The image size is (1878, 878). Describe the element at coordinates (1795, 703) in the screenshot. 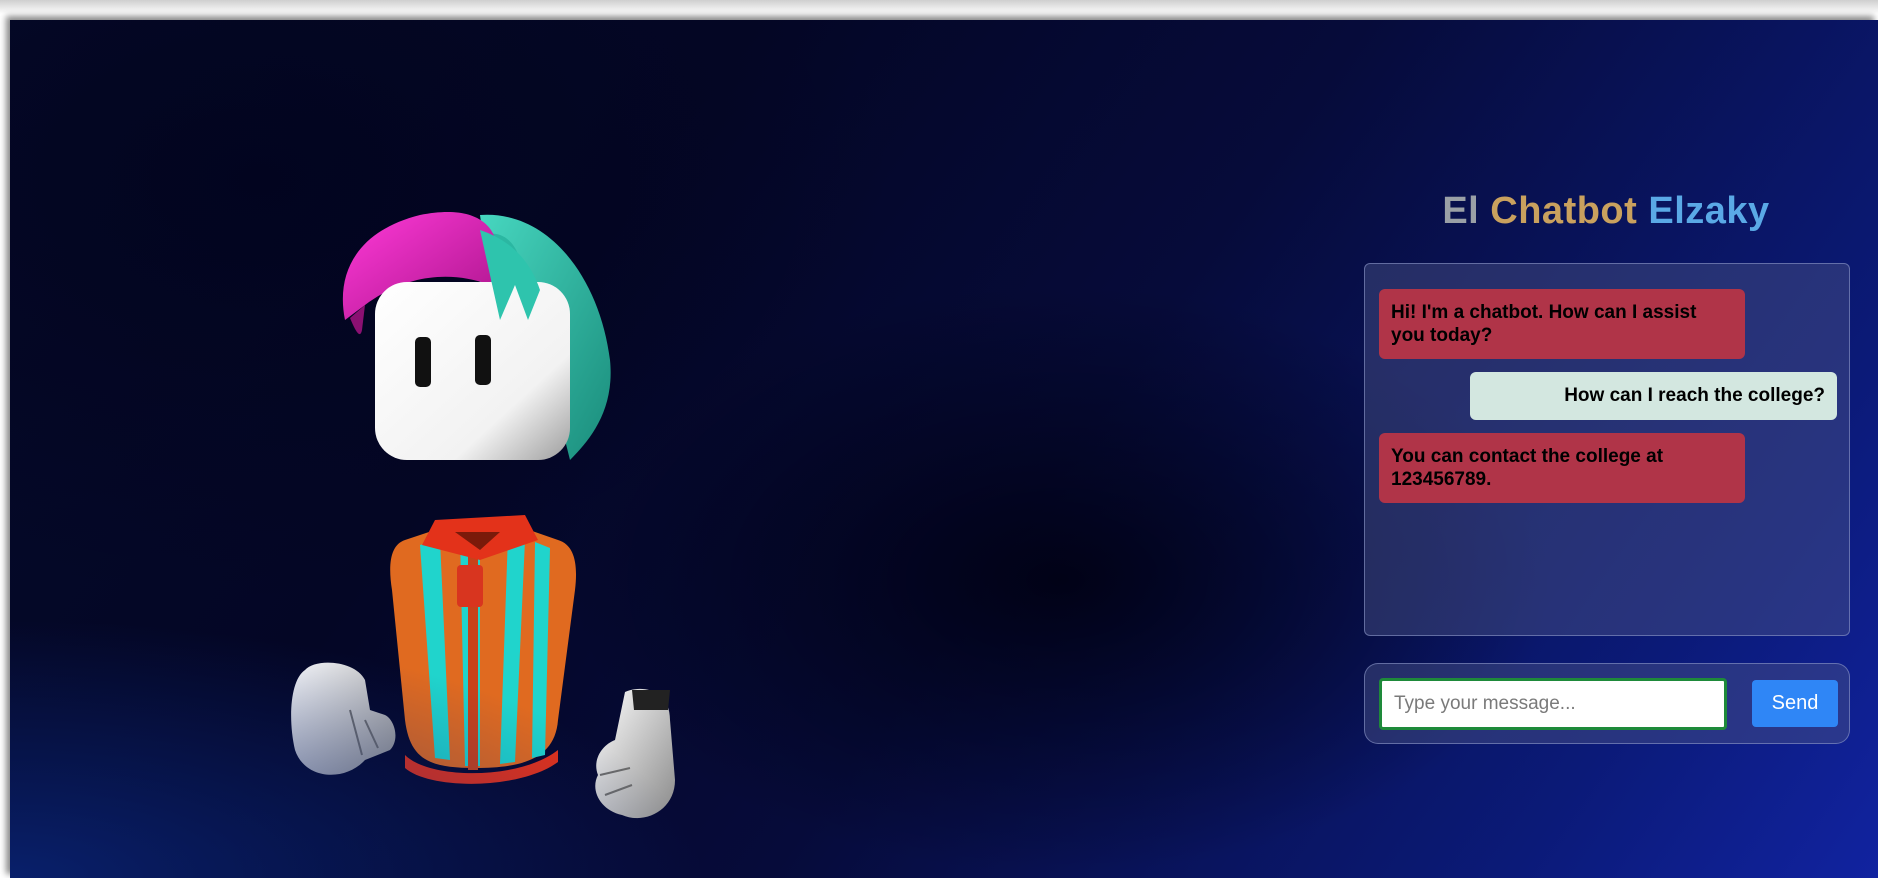

I see `send-button: Send` at that location.